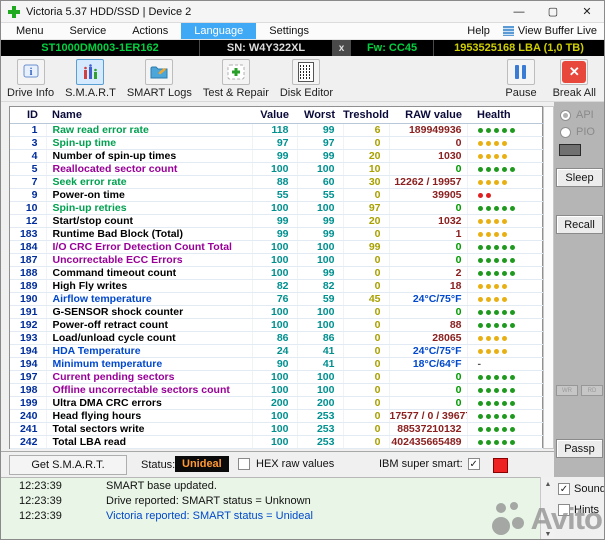 The height and width of the screenshot is (540, 605). What do you see at coordinates (366, 208) in the screenshot?
I see `attr-treshold: 97` at bounding box center [366, 208].